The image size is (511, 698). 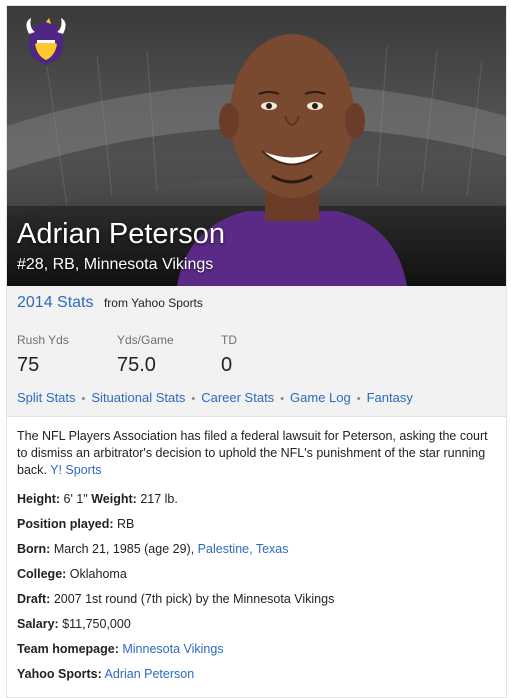 I want to click on stat-label: Rush Yds, so click(x=43, y=340).